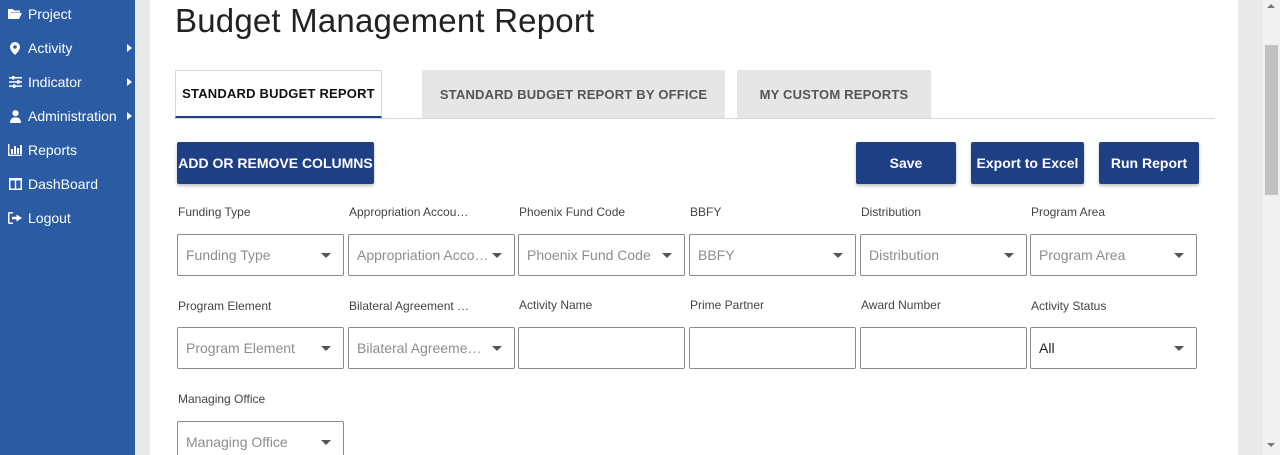 This screenshot has width=1280, height=455. What do you see at coordinates (891, 212) in the screenshot?
I see `distribution-label: Distribution` at bounding box center [891, 212].